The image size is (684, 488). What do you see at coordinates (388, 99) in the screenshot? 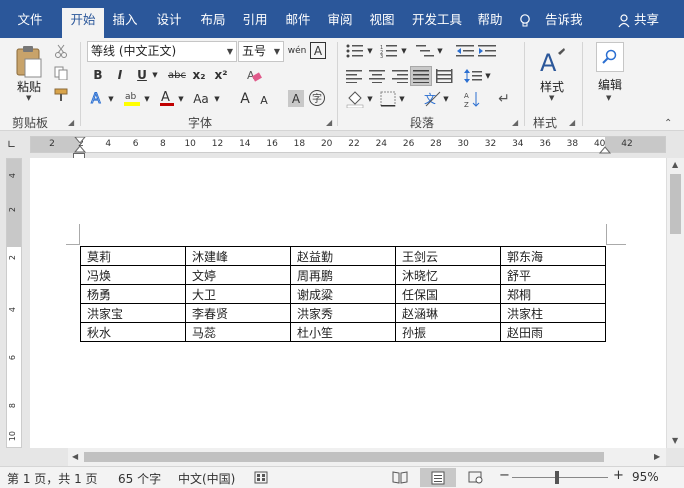
I see `borders-icon` at bounding box center [388, 99].